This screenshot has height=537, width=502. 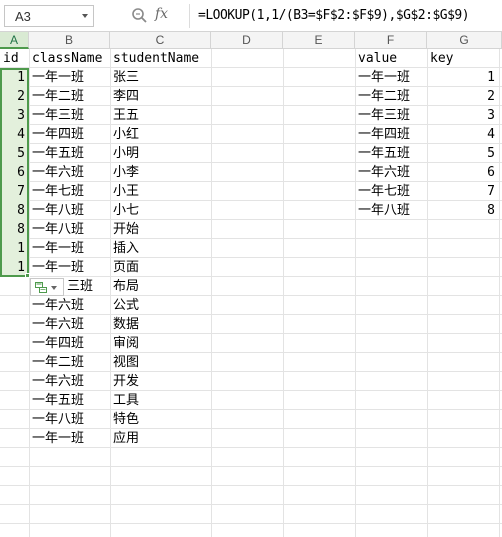 What do you see at coordinates (14, 115) in the screenshot?
I see `cell-a4: 3` at bounding box center [14, 115].